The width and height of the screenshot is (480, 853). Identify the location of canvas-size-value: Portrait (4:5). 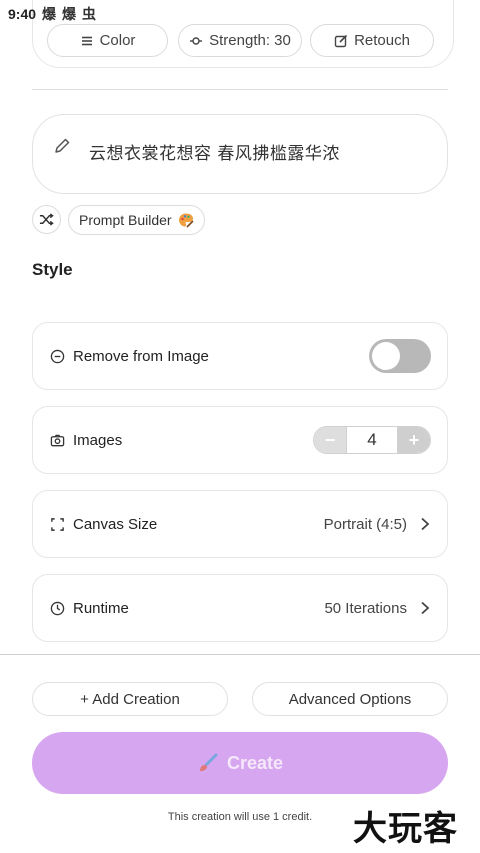
(365, 524).